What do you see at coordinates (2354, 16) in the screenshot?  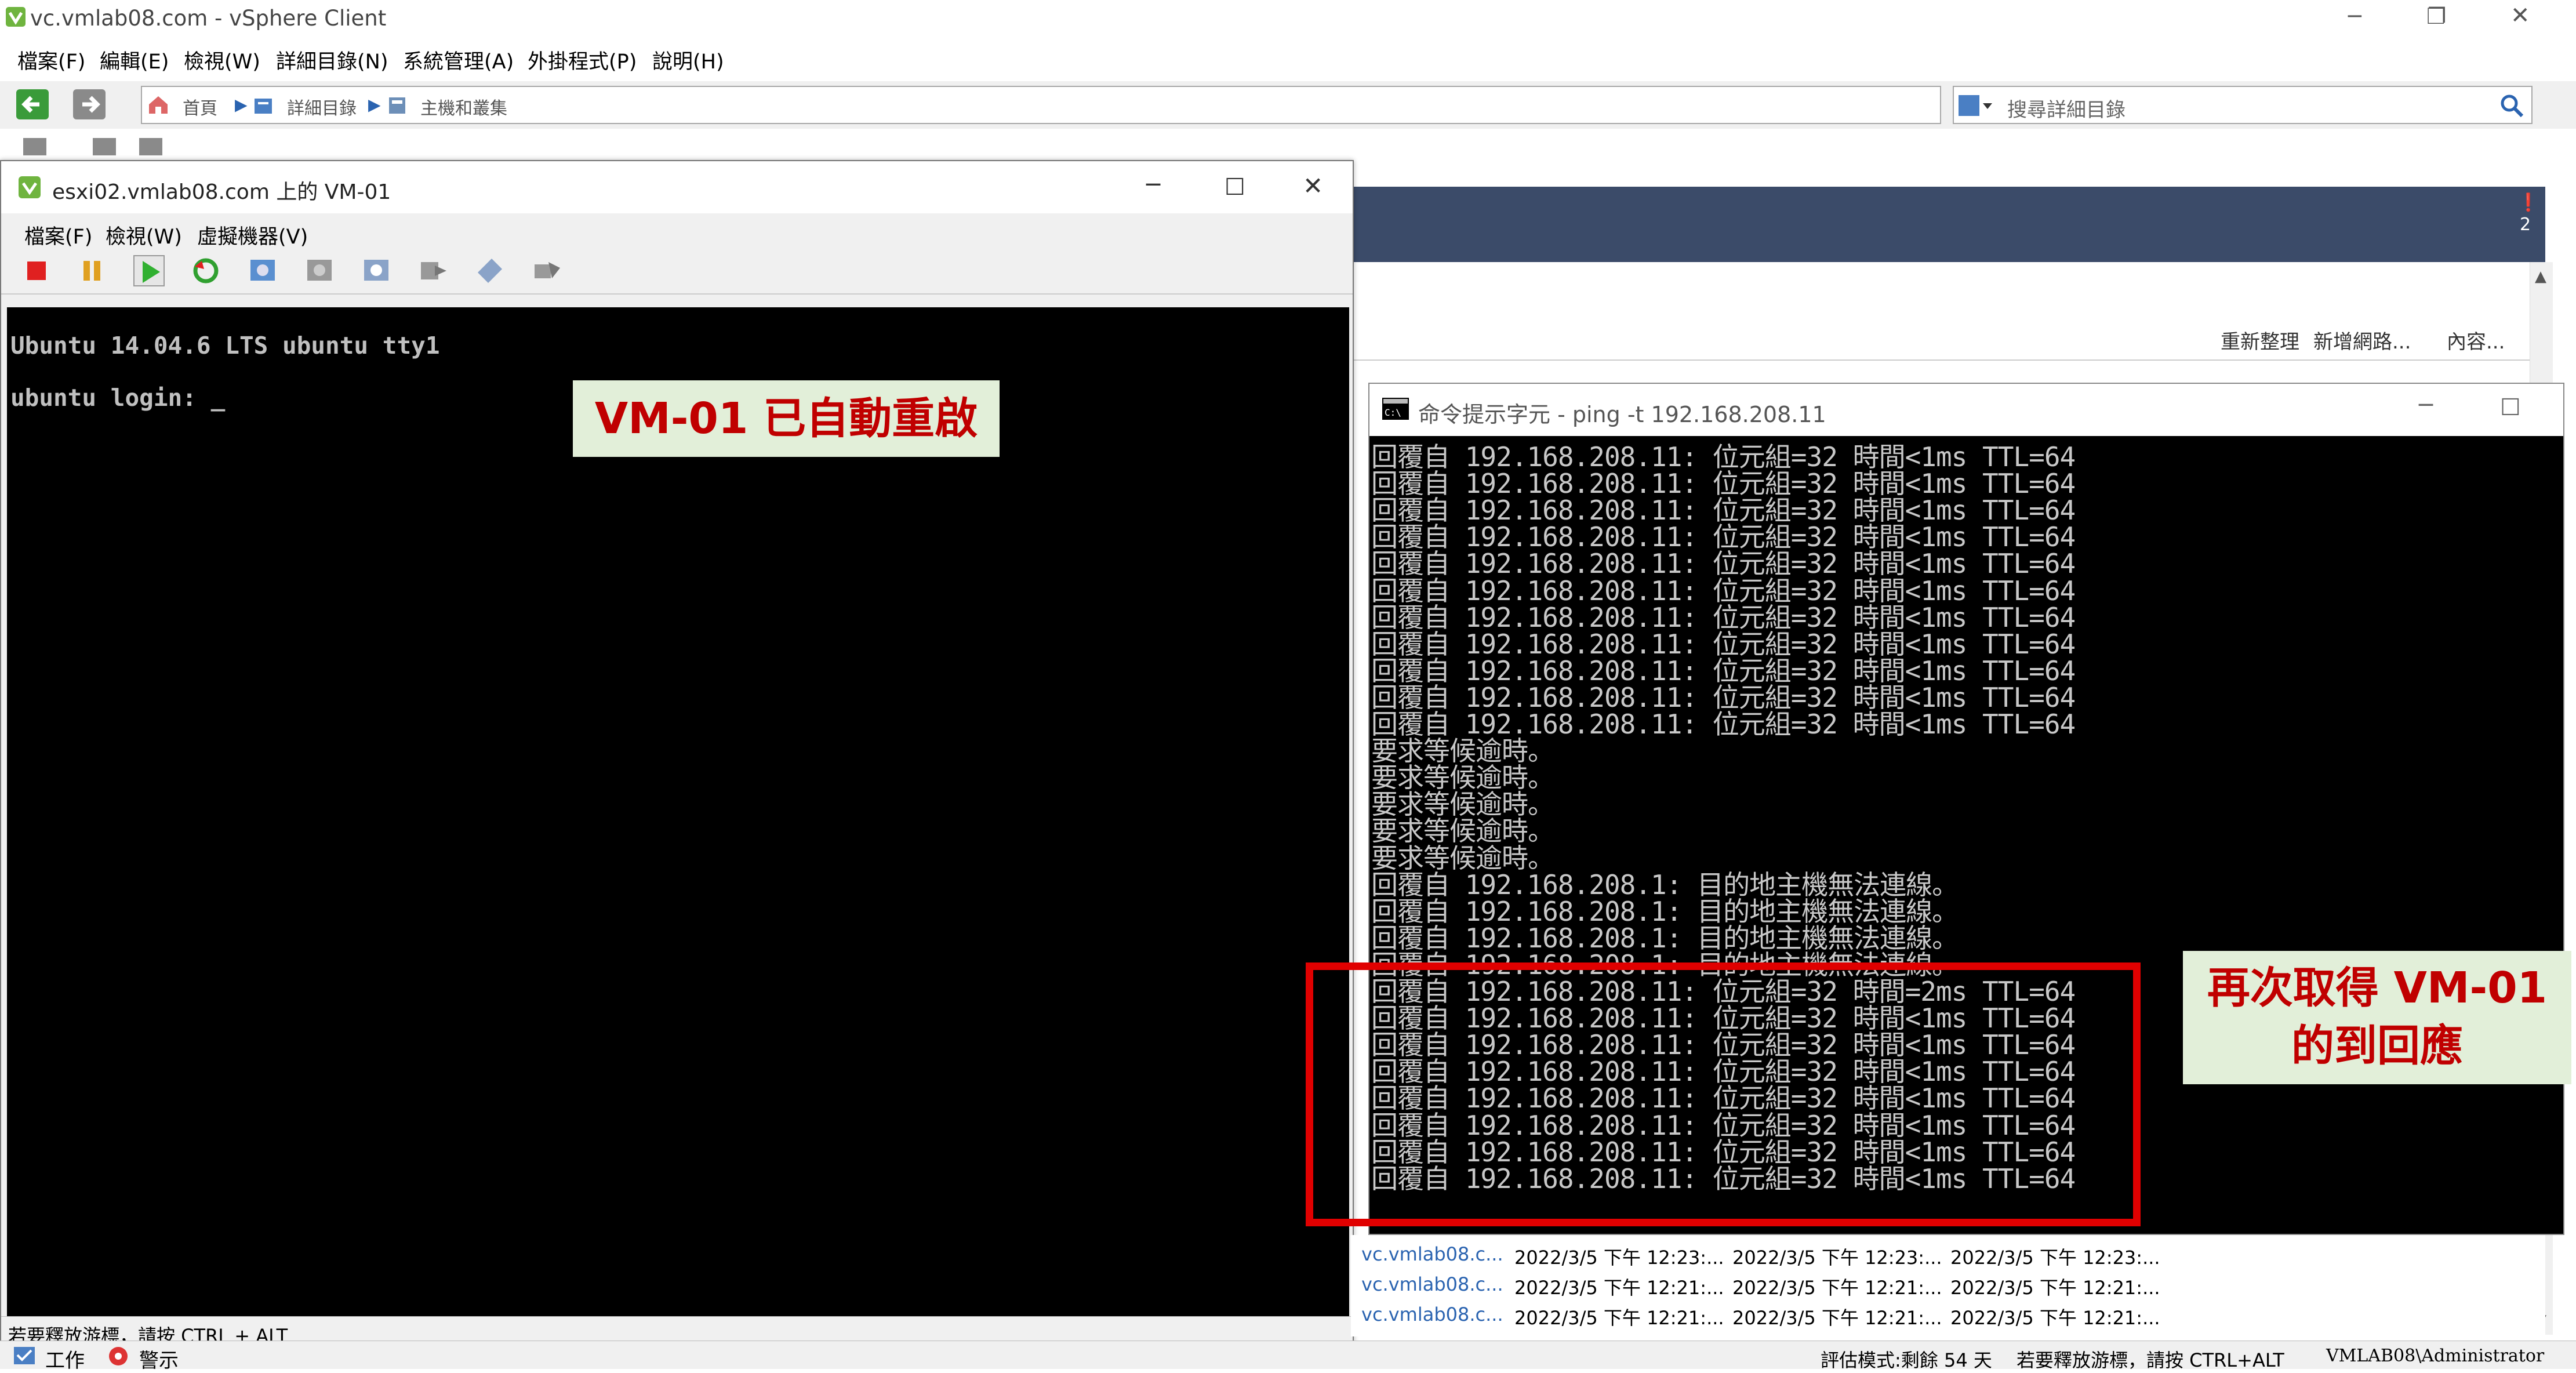 I see `minimize-button: ─` at bounding box center [2354, 16].